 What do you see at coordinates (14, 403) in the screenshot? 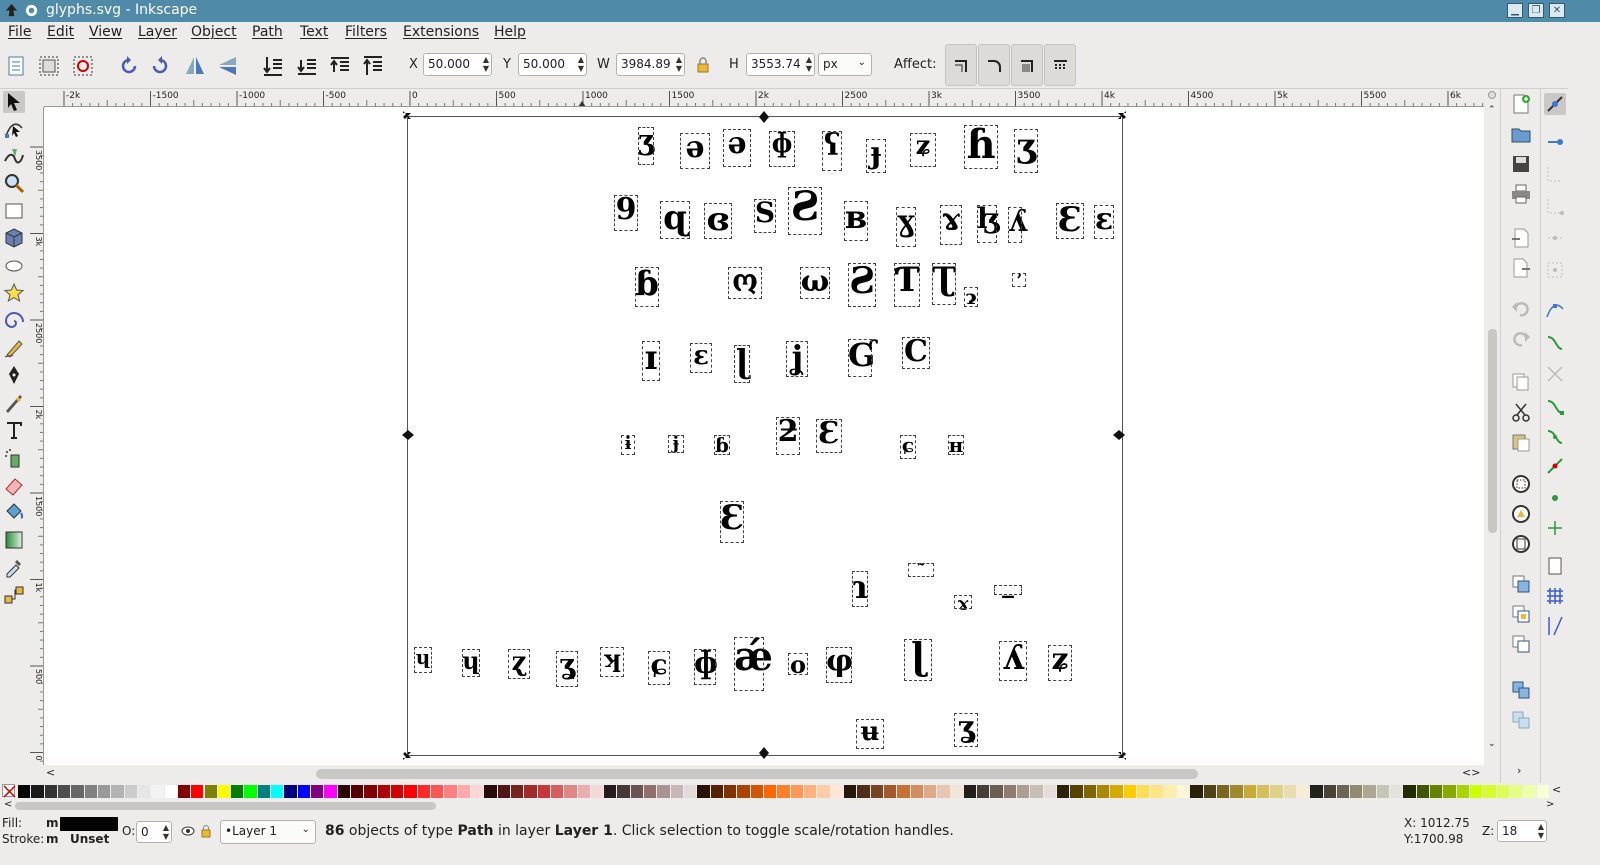
I see `calligraphy-tool-icon` at bounding box center [14, 403].